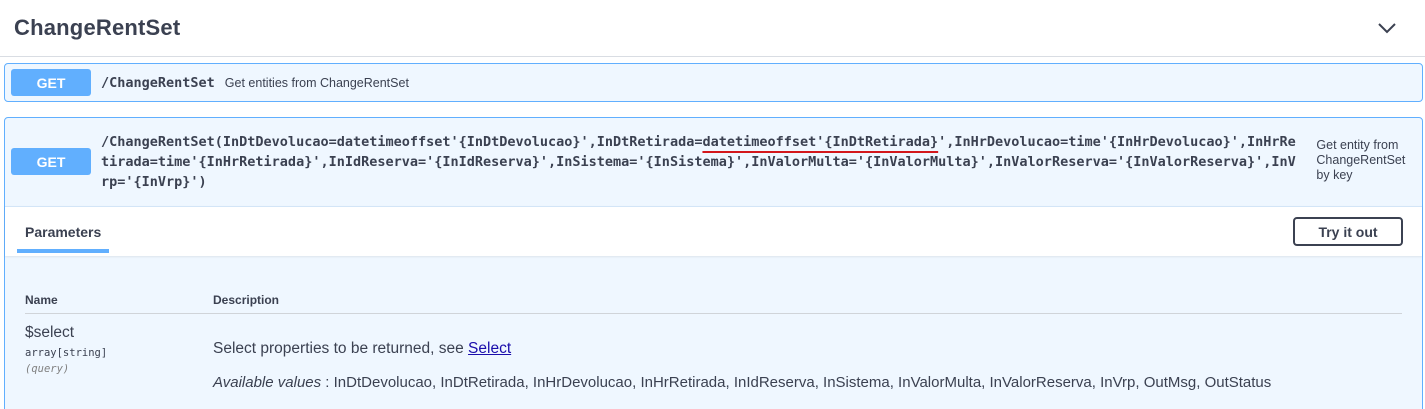  Describe the element at coordinates (41, 300) in the screenshot. I see `column-header-name: Name` at that location.